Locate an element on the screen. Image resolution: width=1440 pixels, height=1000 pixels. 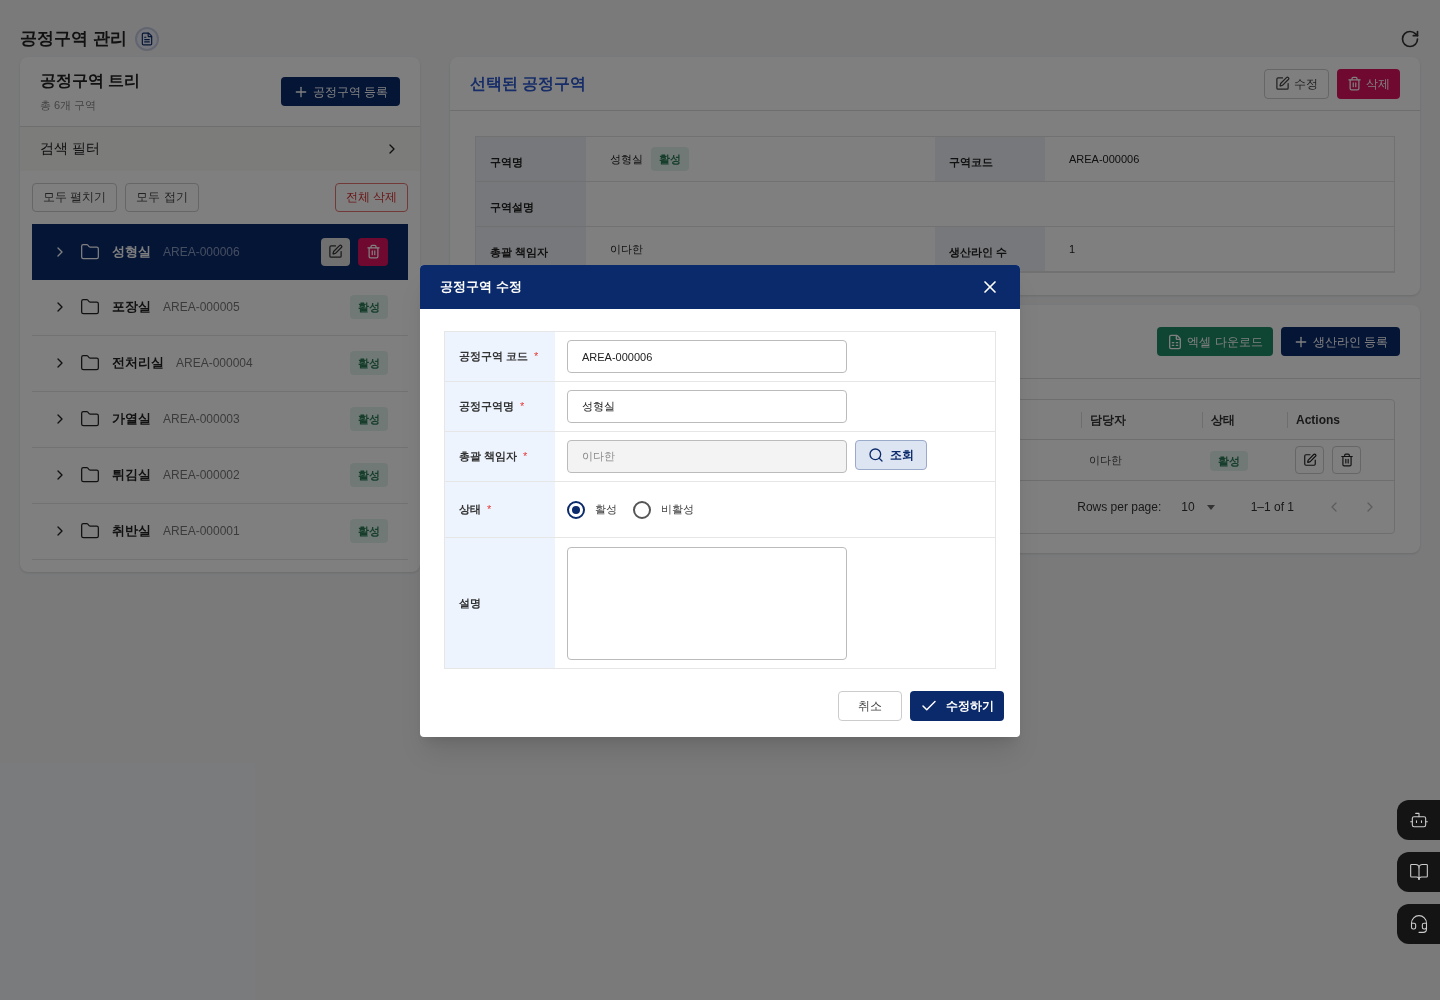
description-field is located at coordinates (707, 603).